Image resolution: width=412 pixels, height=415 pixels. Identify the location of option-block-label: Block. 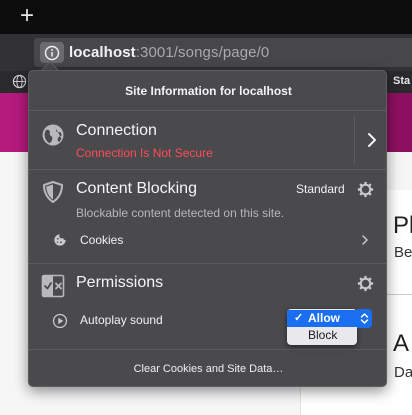
(323, 335).